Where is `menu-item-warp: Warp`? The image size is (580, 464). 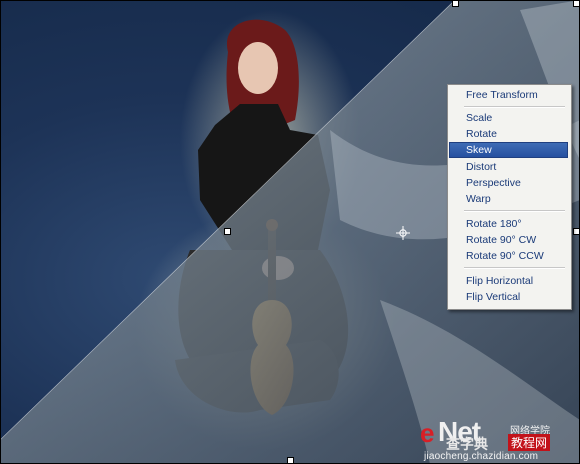 menu-item-warp: Warp is located at coordinates (508, 199).